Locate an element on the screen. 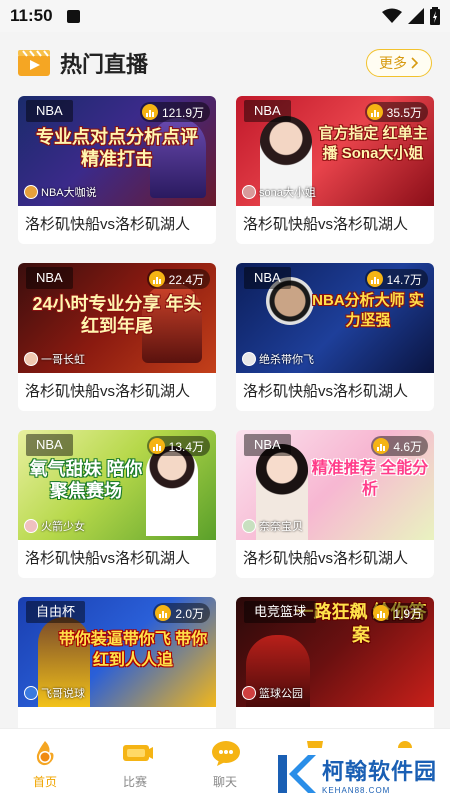  watermark-text: 柯翰软件园 KEHAN88.COM is located at coordinates (379, 774).